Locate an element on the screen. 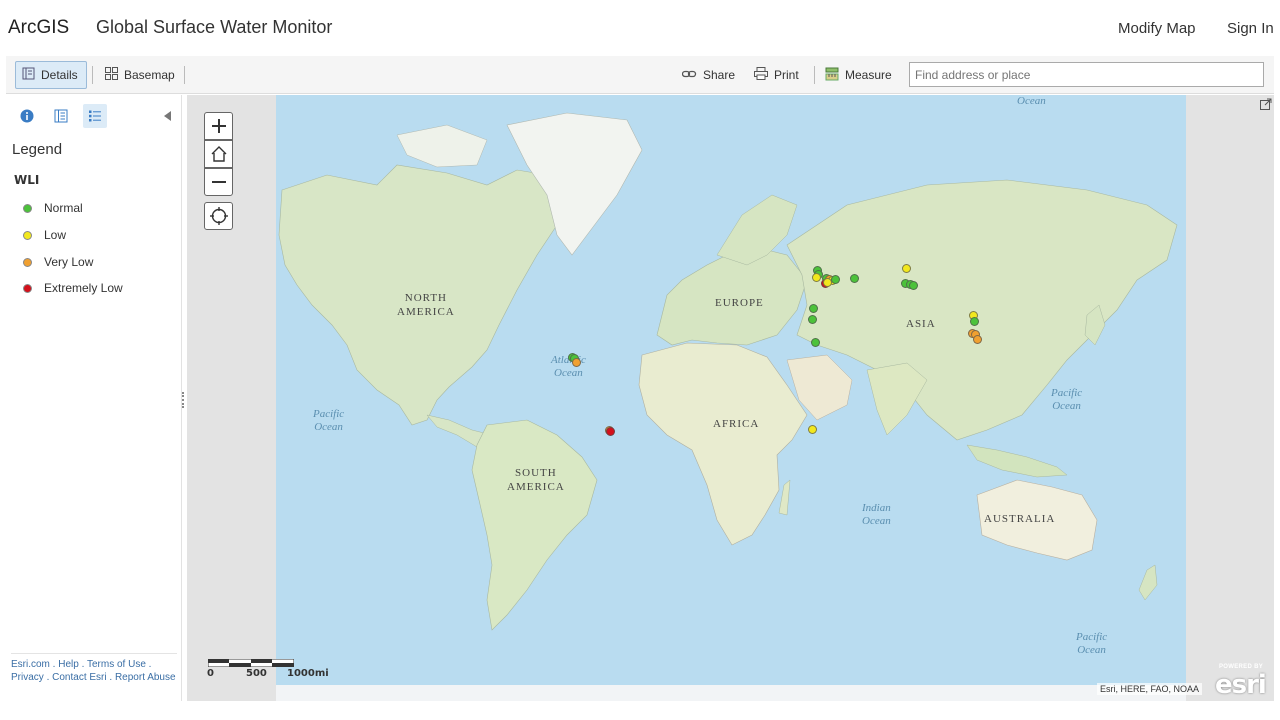  legend-item-low: Low is located at coordinates (44, 235).